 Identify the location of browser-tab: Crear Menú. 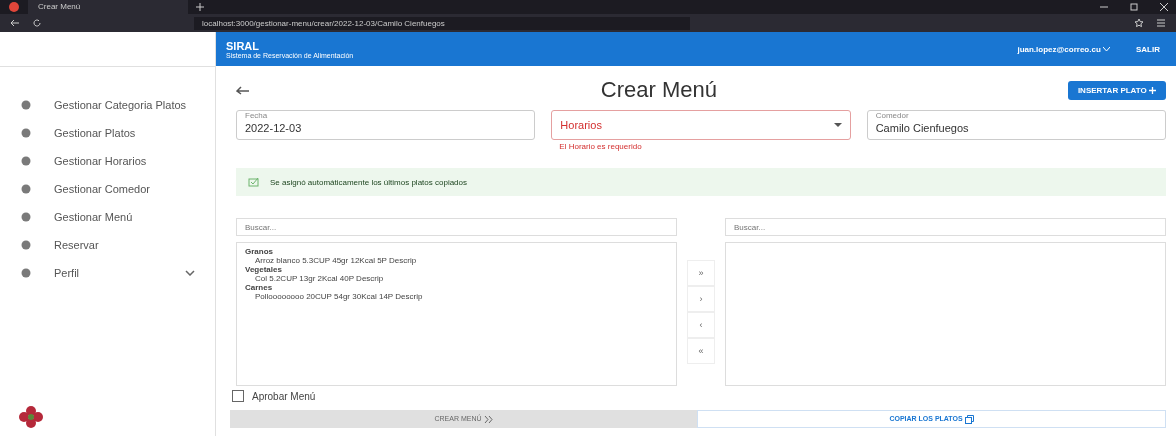
(108, 7).